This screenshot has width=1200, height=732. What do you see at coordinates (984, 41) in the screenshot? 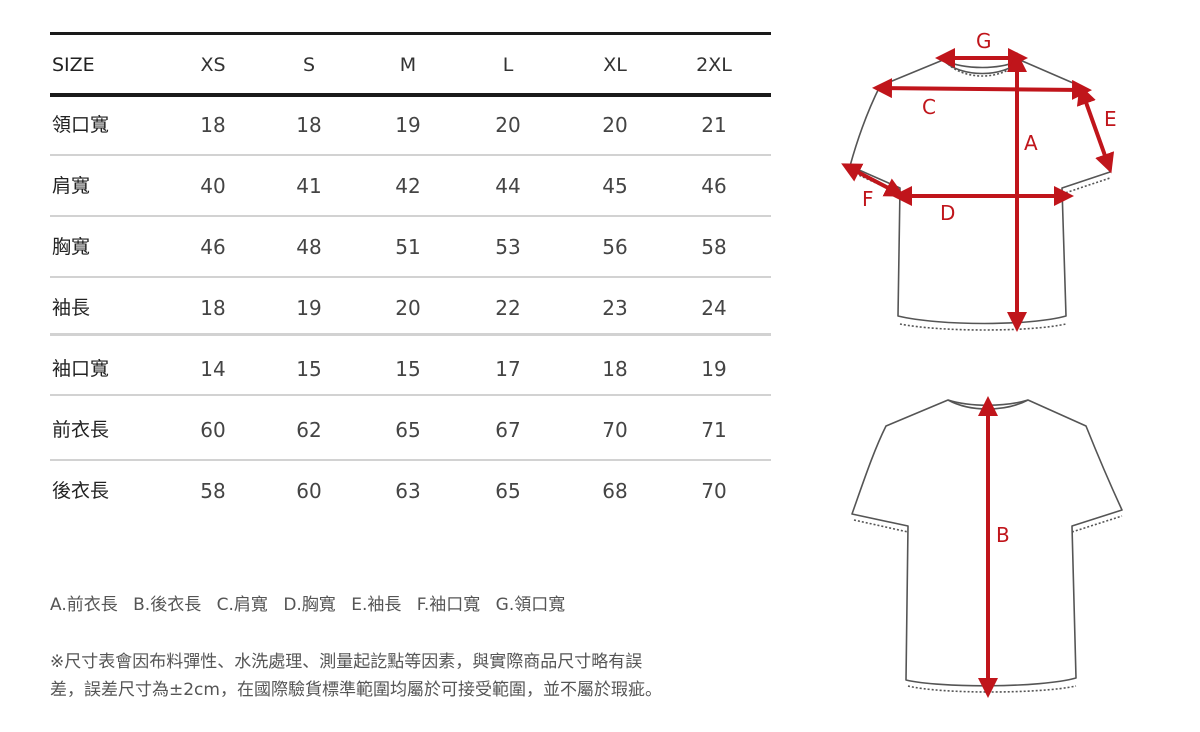
I see `measure-g-label: G` at bounding box center [984, 41].